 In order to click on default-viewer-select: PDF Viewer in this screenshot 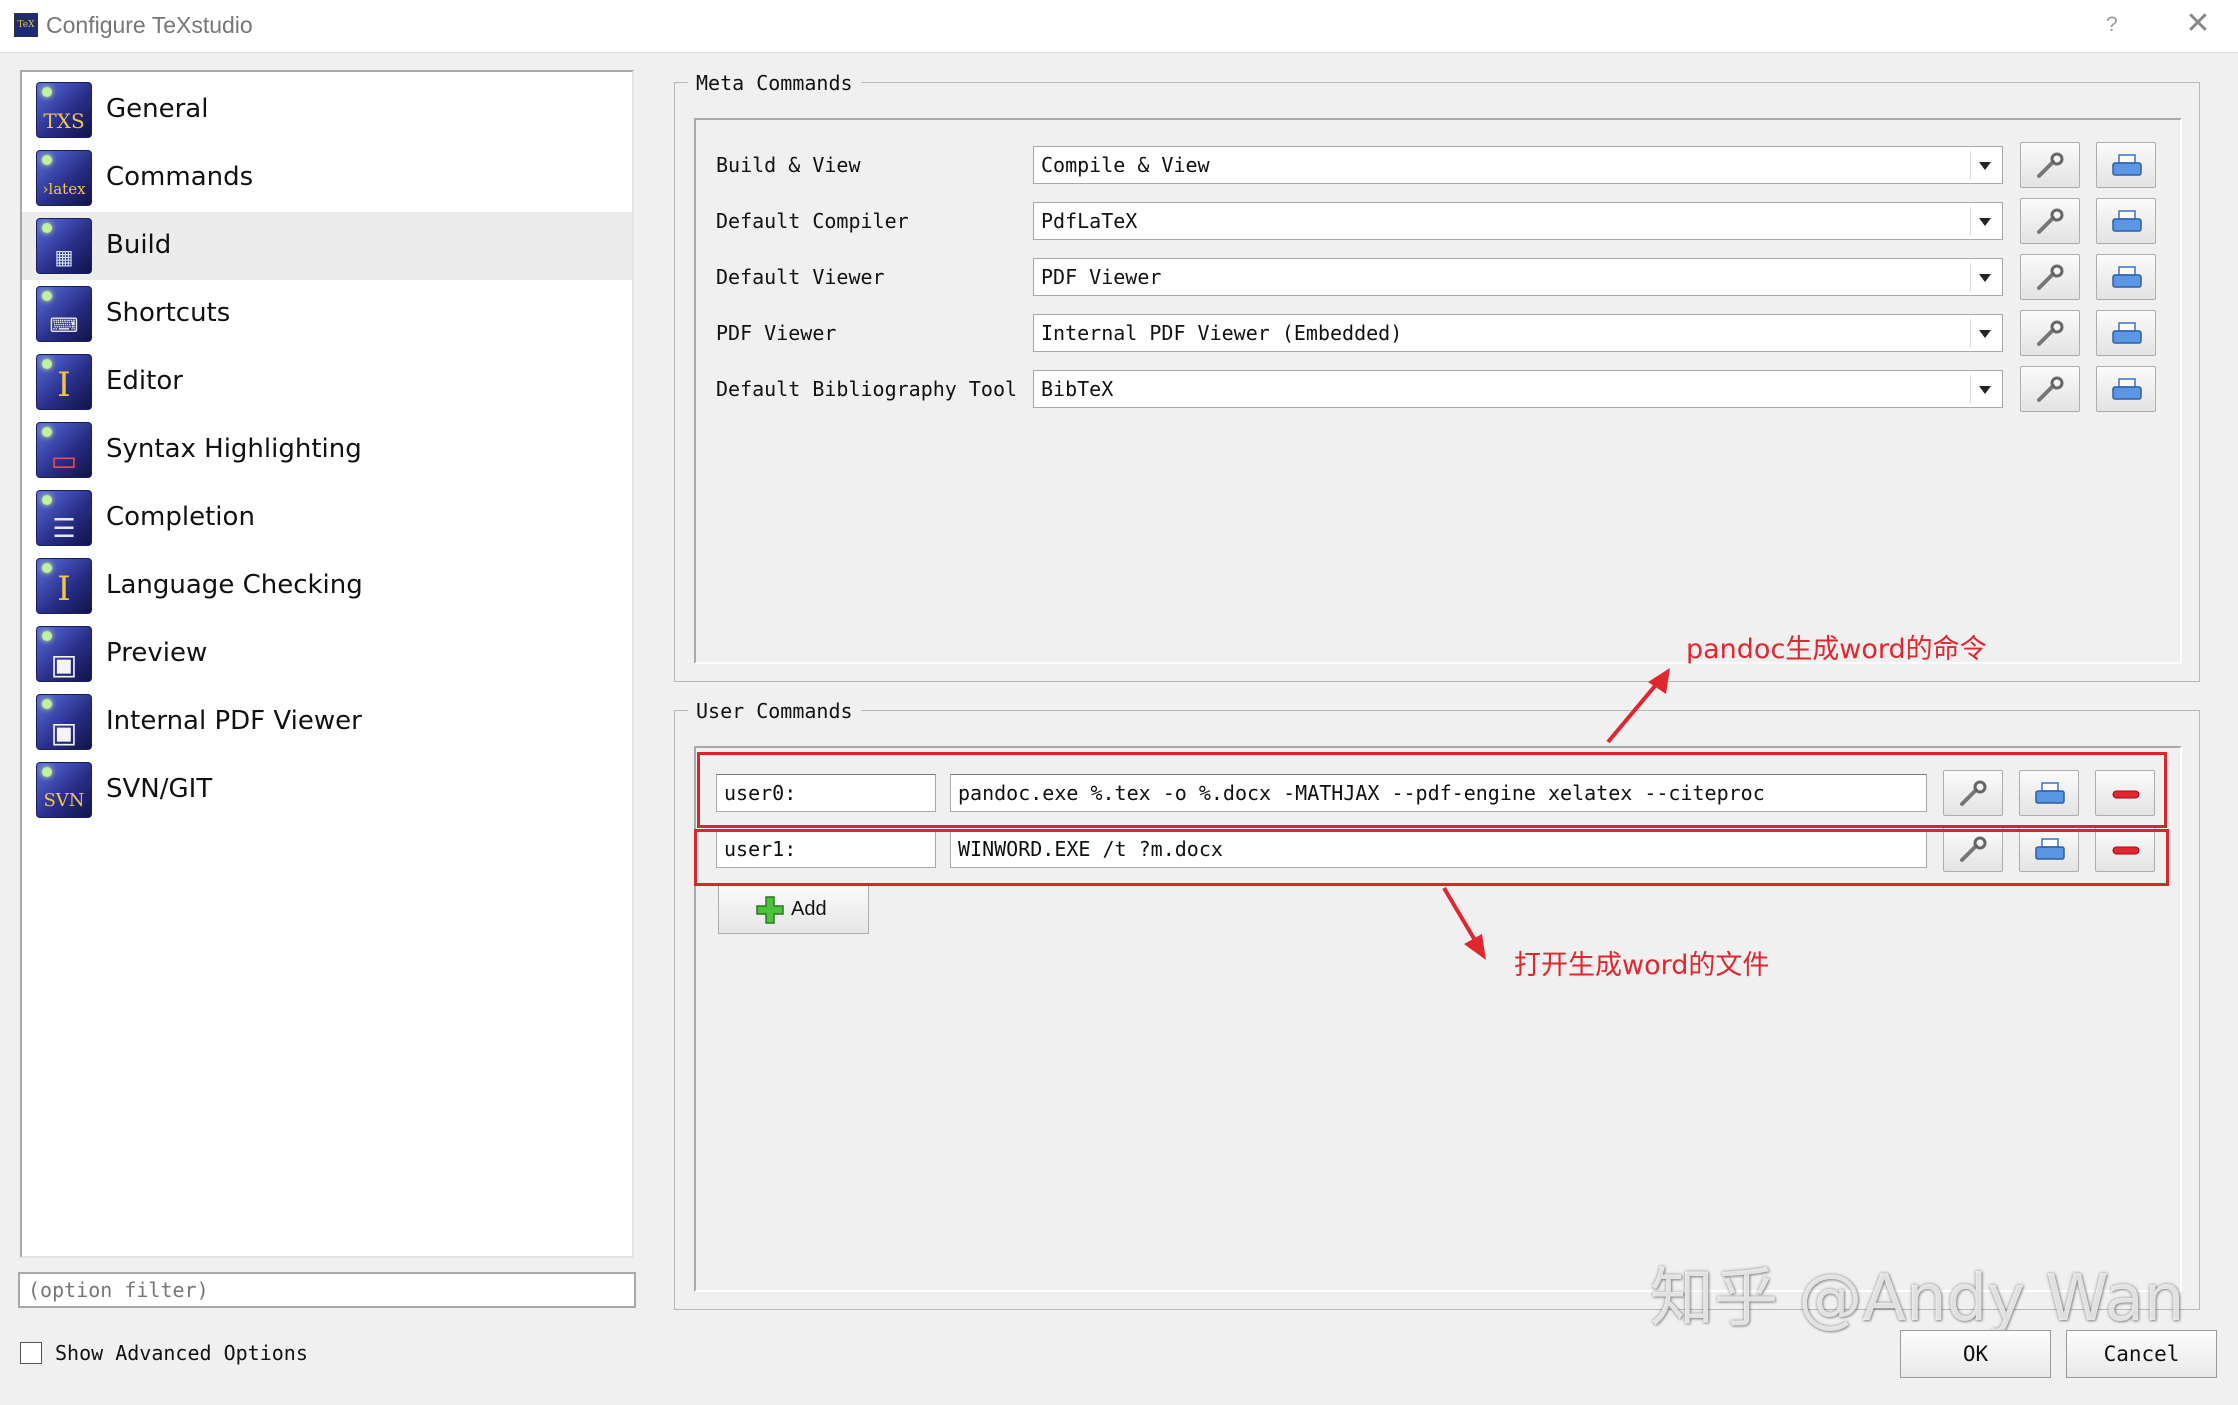, I will do `click(1518, 277)`.